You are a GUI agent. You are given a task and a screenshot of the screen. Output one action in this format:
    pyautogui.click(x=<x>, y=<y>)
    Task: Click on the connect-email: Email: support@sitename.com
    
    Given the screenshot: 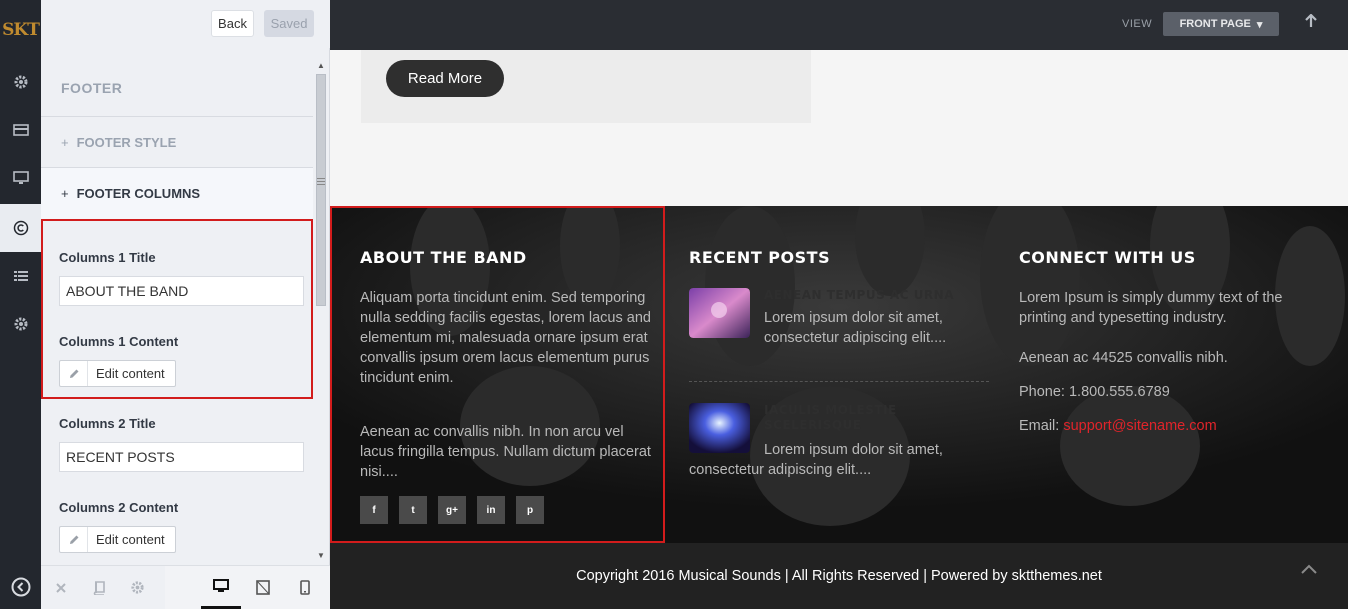 What is the action you would take?
    pyautogui.click(x=1171, y=426)
    